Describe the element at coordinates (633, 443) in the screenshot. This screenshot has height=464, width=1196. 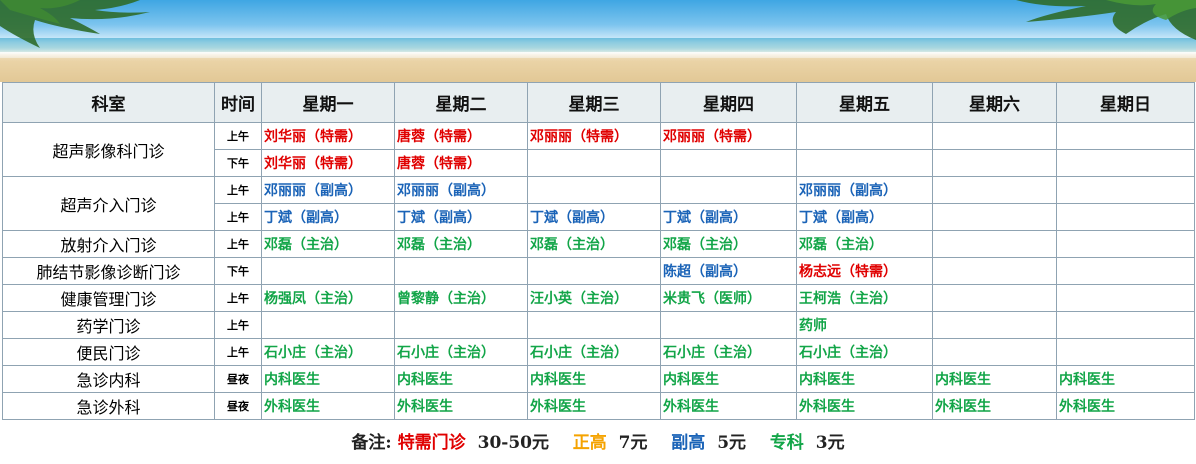
I see `note-senior-price: 7元` at that location.